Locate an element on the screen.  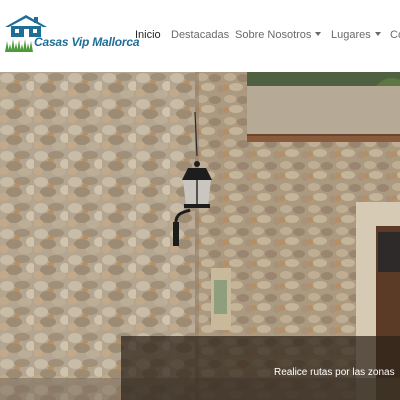
nav-item-contacto: Co is located at coordinates (395, 35).